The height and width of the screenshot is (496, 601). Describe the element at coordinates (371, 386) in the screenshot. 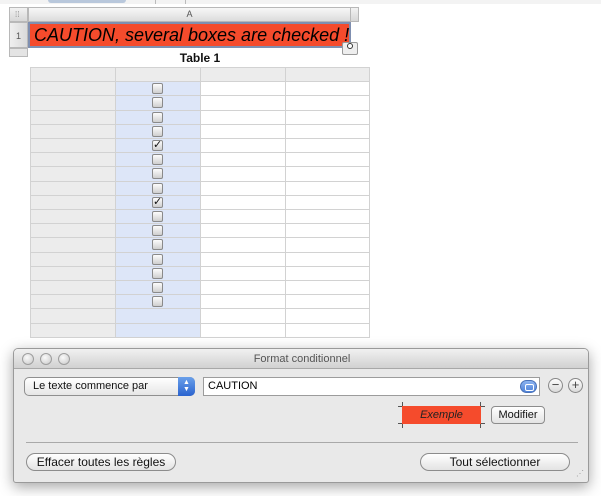

I see `rule-value-field: CAUTION` at that location.